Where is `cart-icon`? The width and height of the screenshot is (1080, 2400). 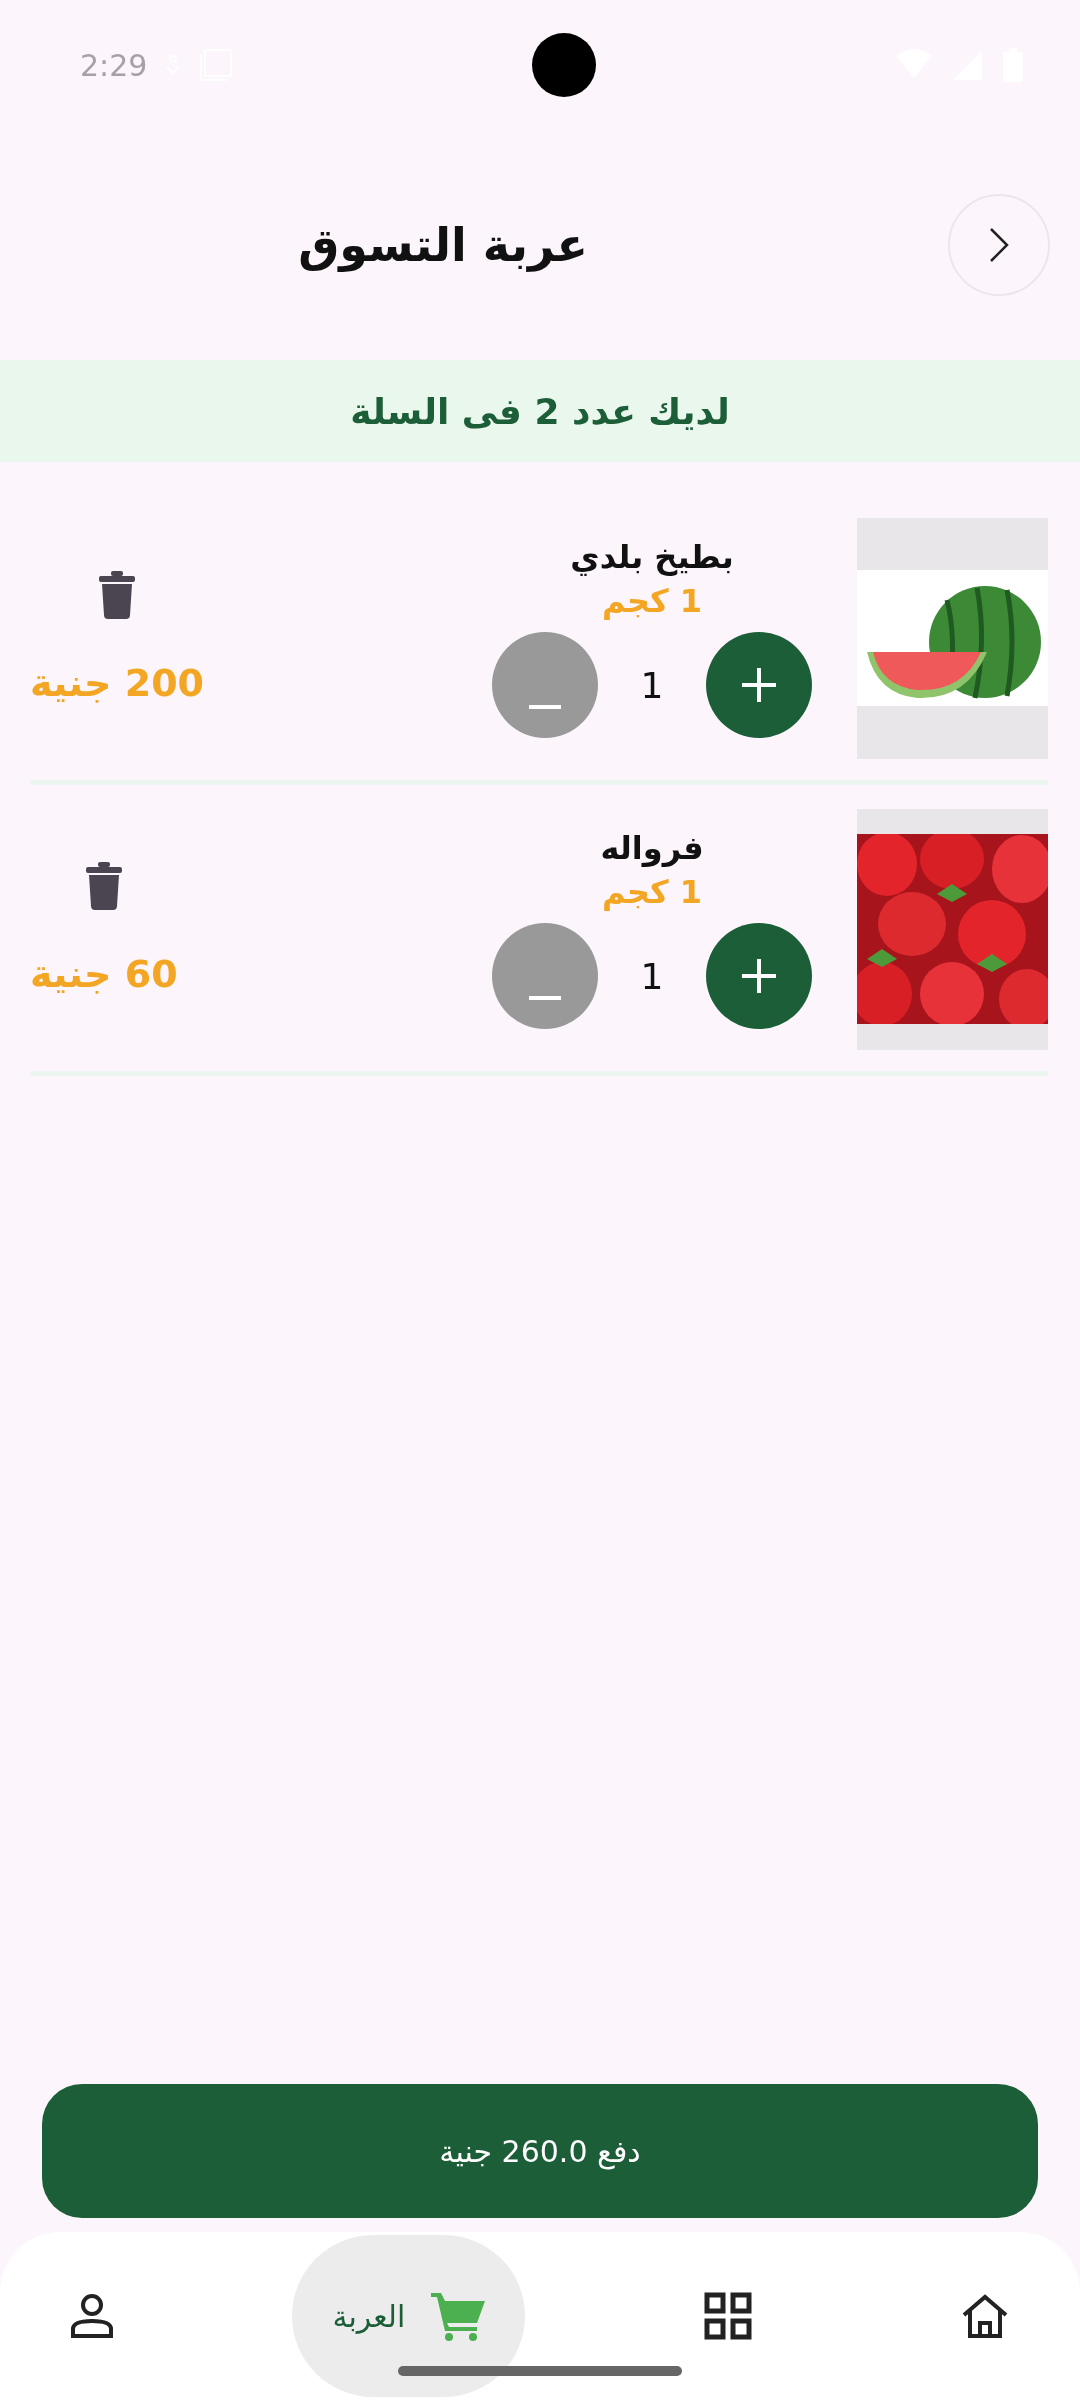 cart-icon is located at coordinates (458, 2316).